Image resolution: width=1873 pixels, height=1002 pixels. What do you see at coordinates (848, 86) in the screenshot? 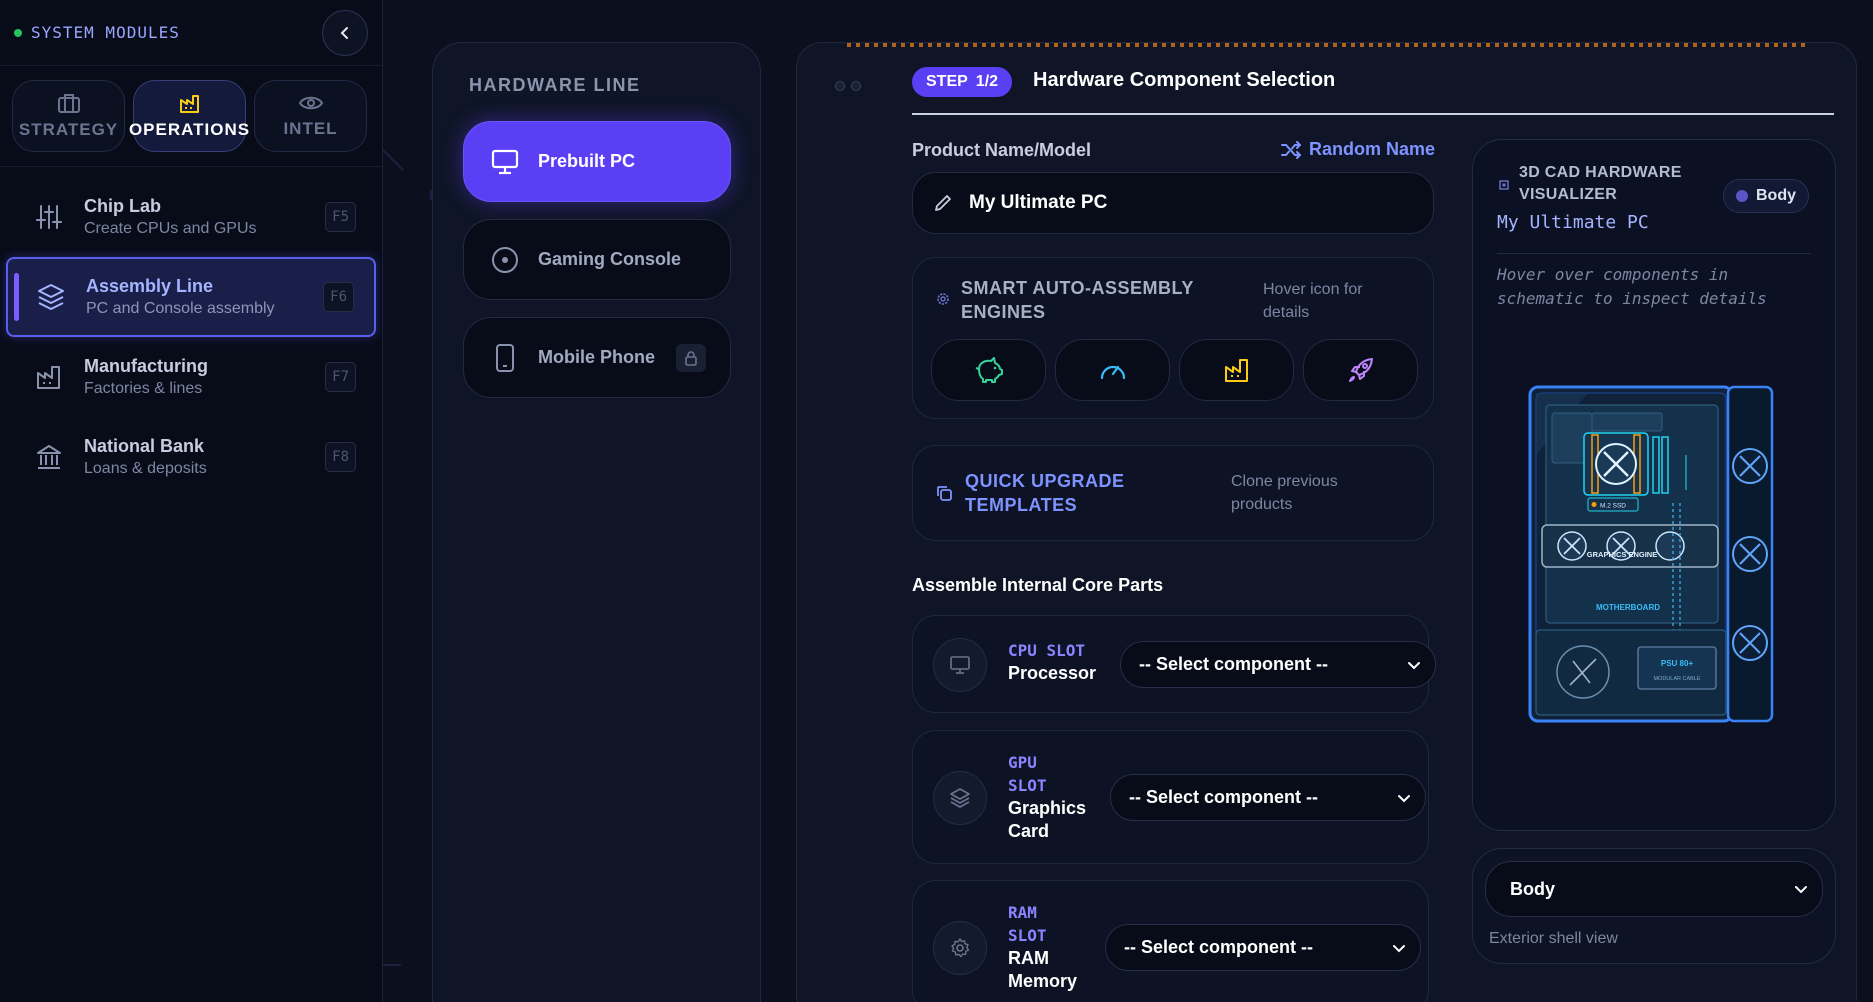
I see `window-controls` at bounding box center [848, 86].